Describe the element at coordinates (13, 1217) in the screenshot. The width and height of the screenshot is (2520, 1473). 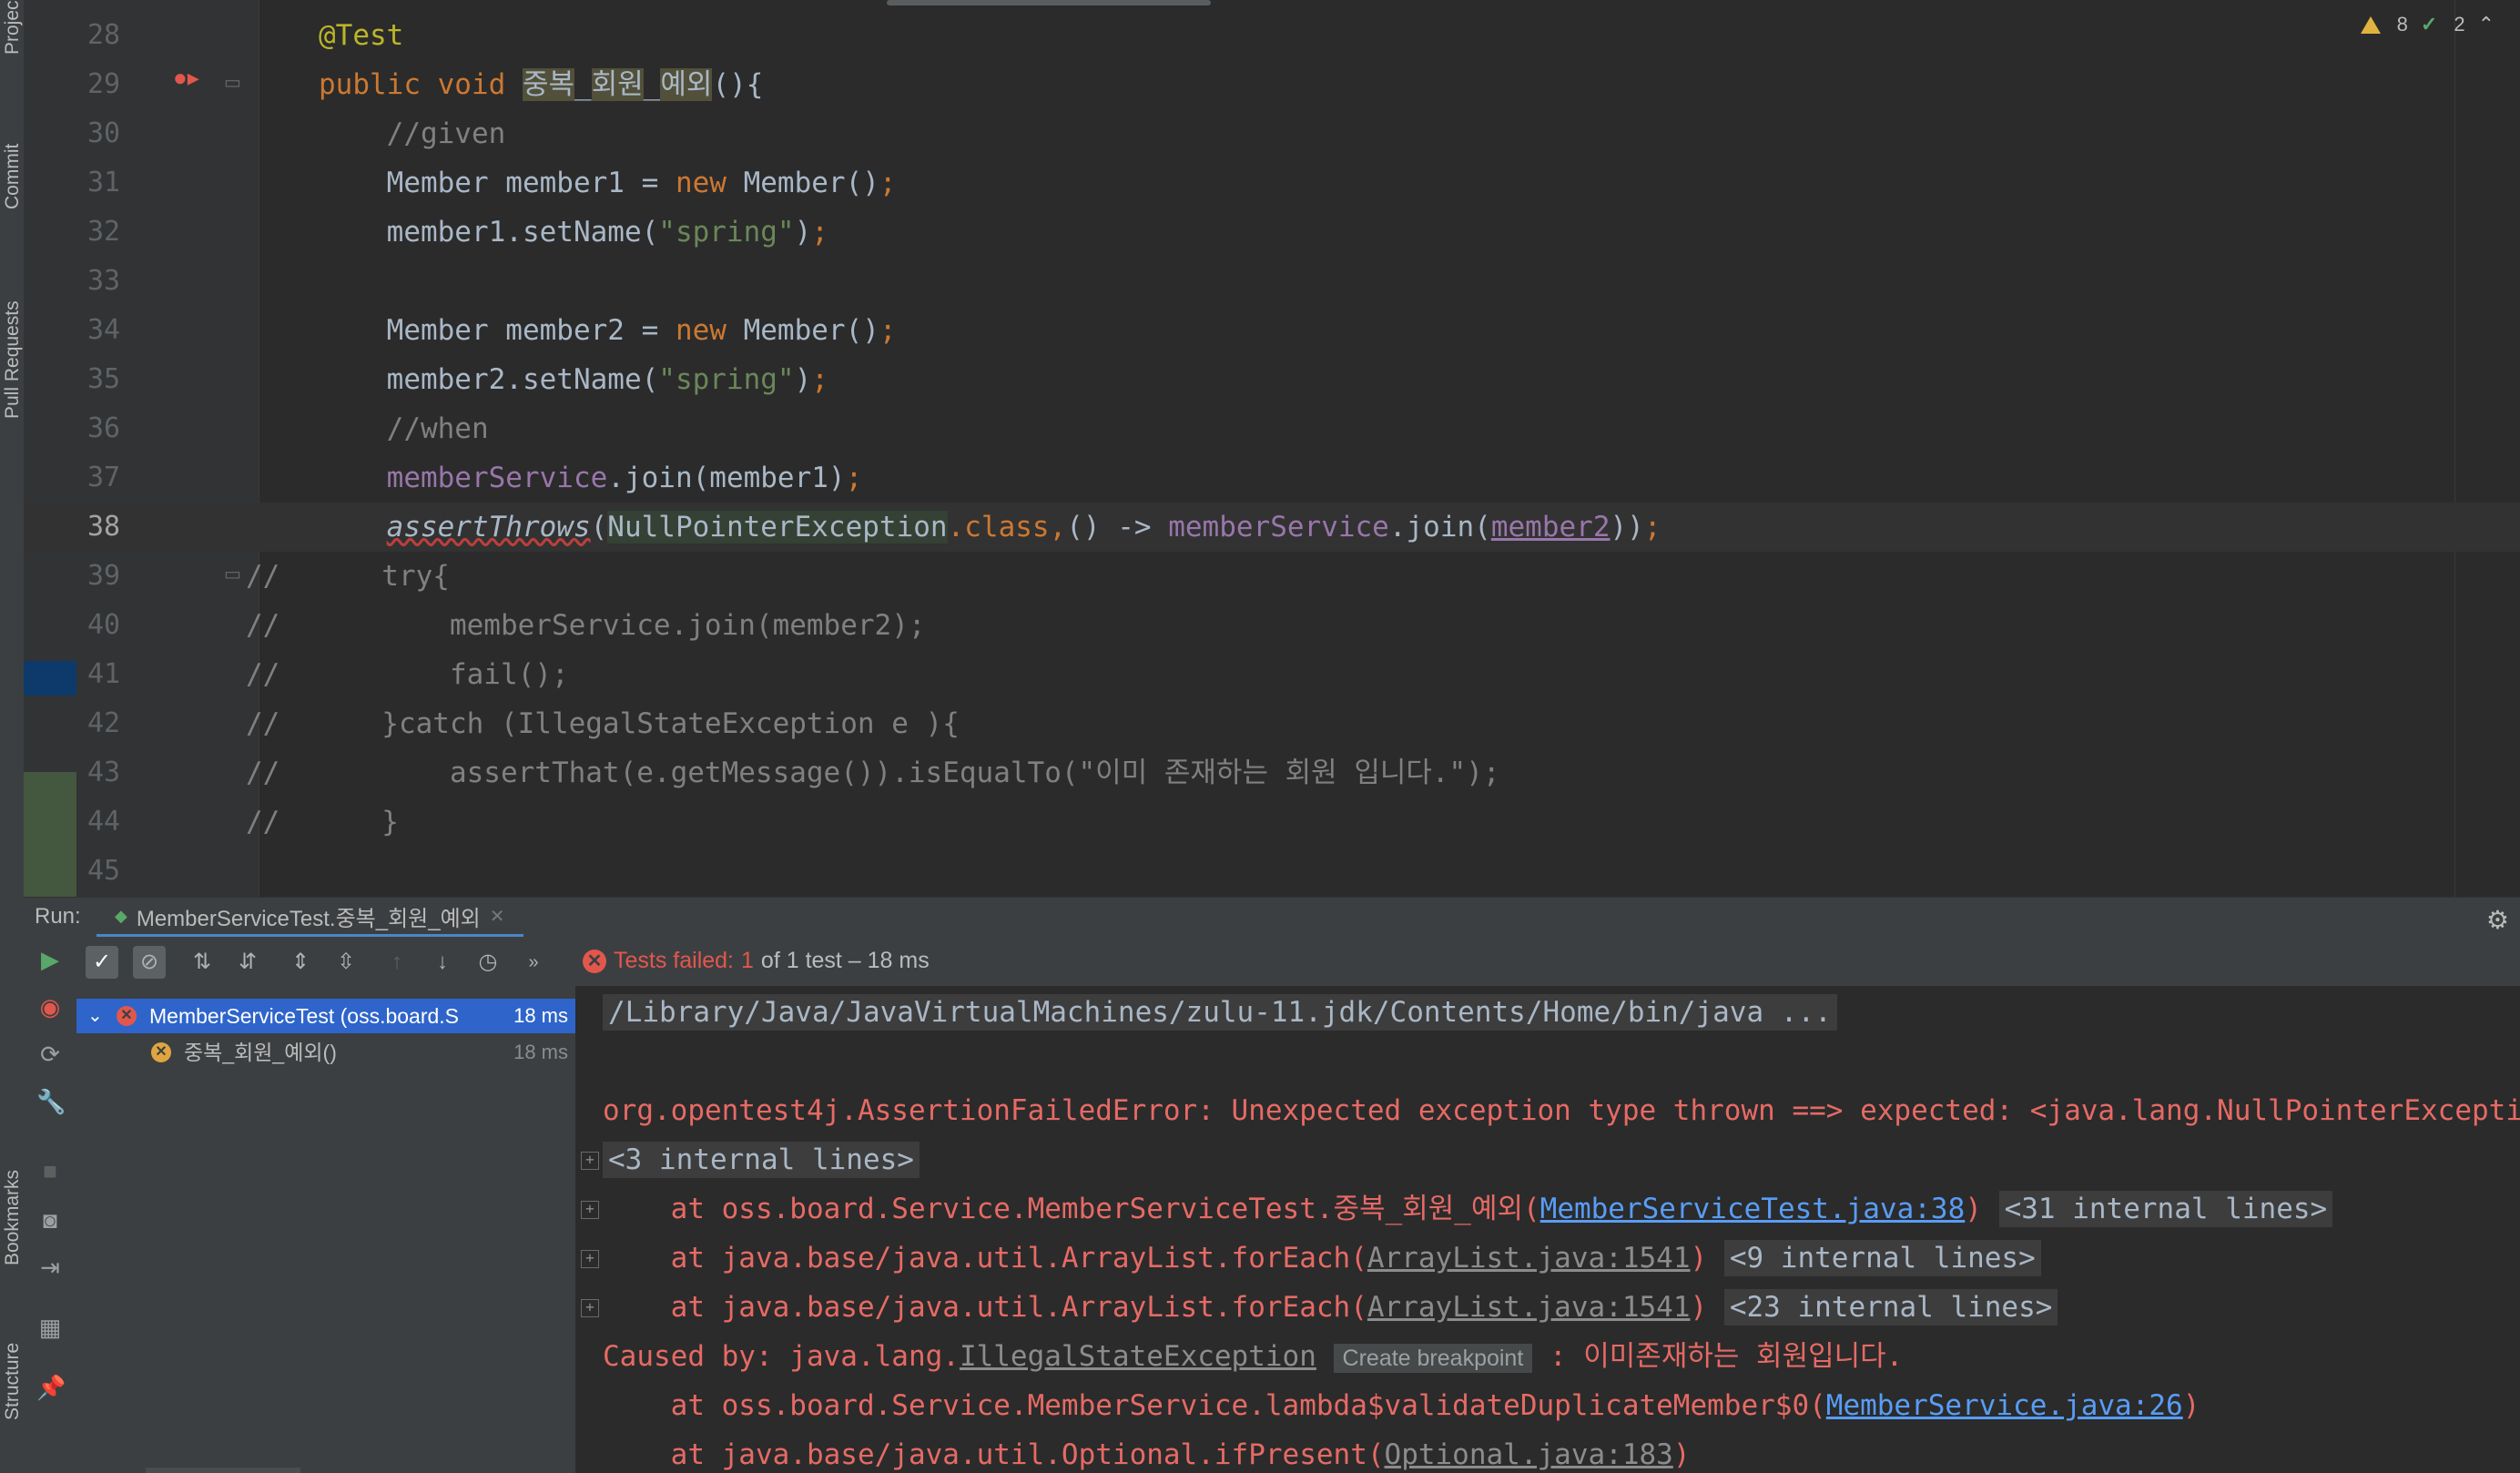
I see `bookmarks-tab: Bookmarks` at that location.